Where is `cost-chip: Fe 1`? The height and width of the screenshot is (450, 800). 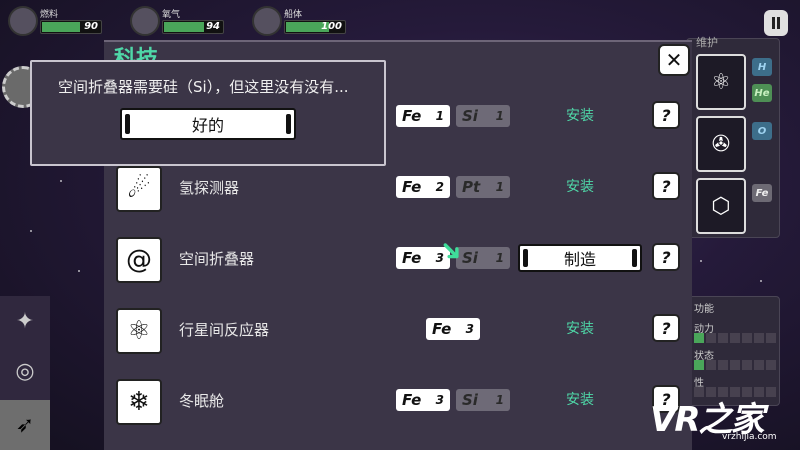
cost-chip: Fe 1 is located at coordinates (423, 116).